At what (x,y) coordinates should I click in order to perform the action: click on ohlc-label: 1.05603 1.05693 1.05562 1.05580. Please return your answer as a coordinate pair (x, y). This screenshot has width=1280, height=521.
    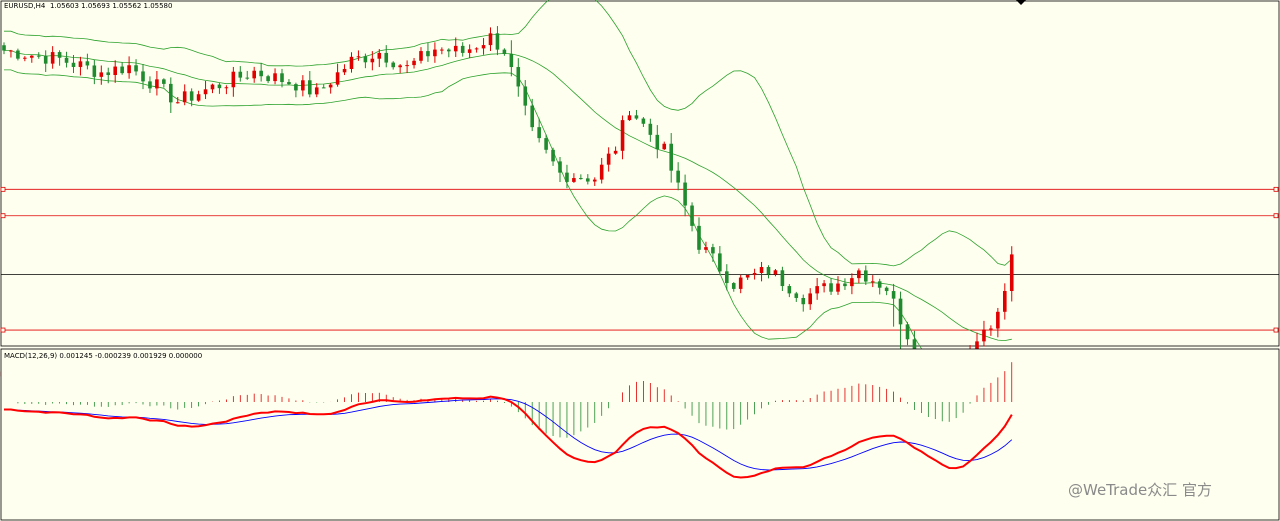
    Looking at the image, I should click on (111, 6).